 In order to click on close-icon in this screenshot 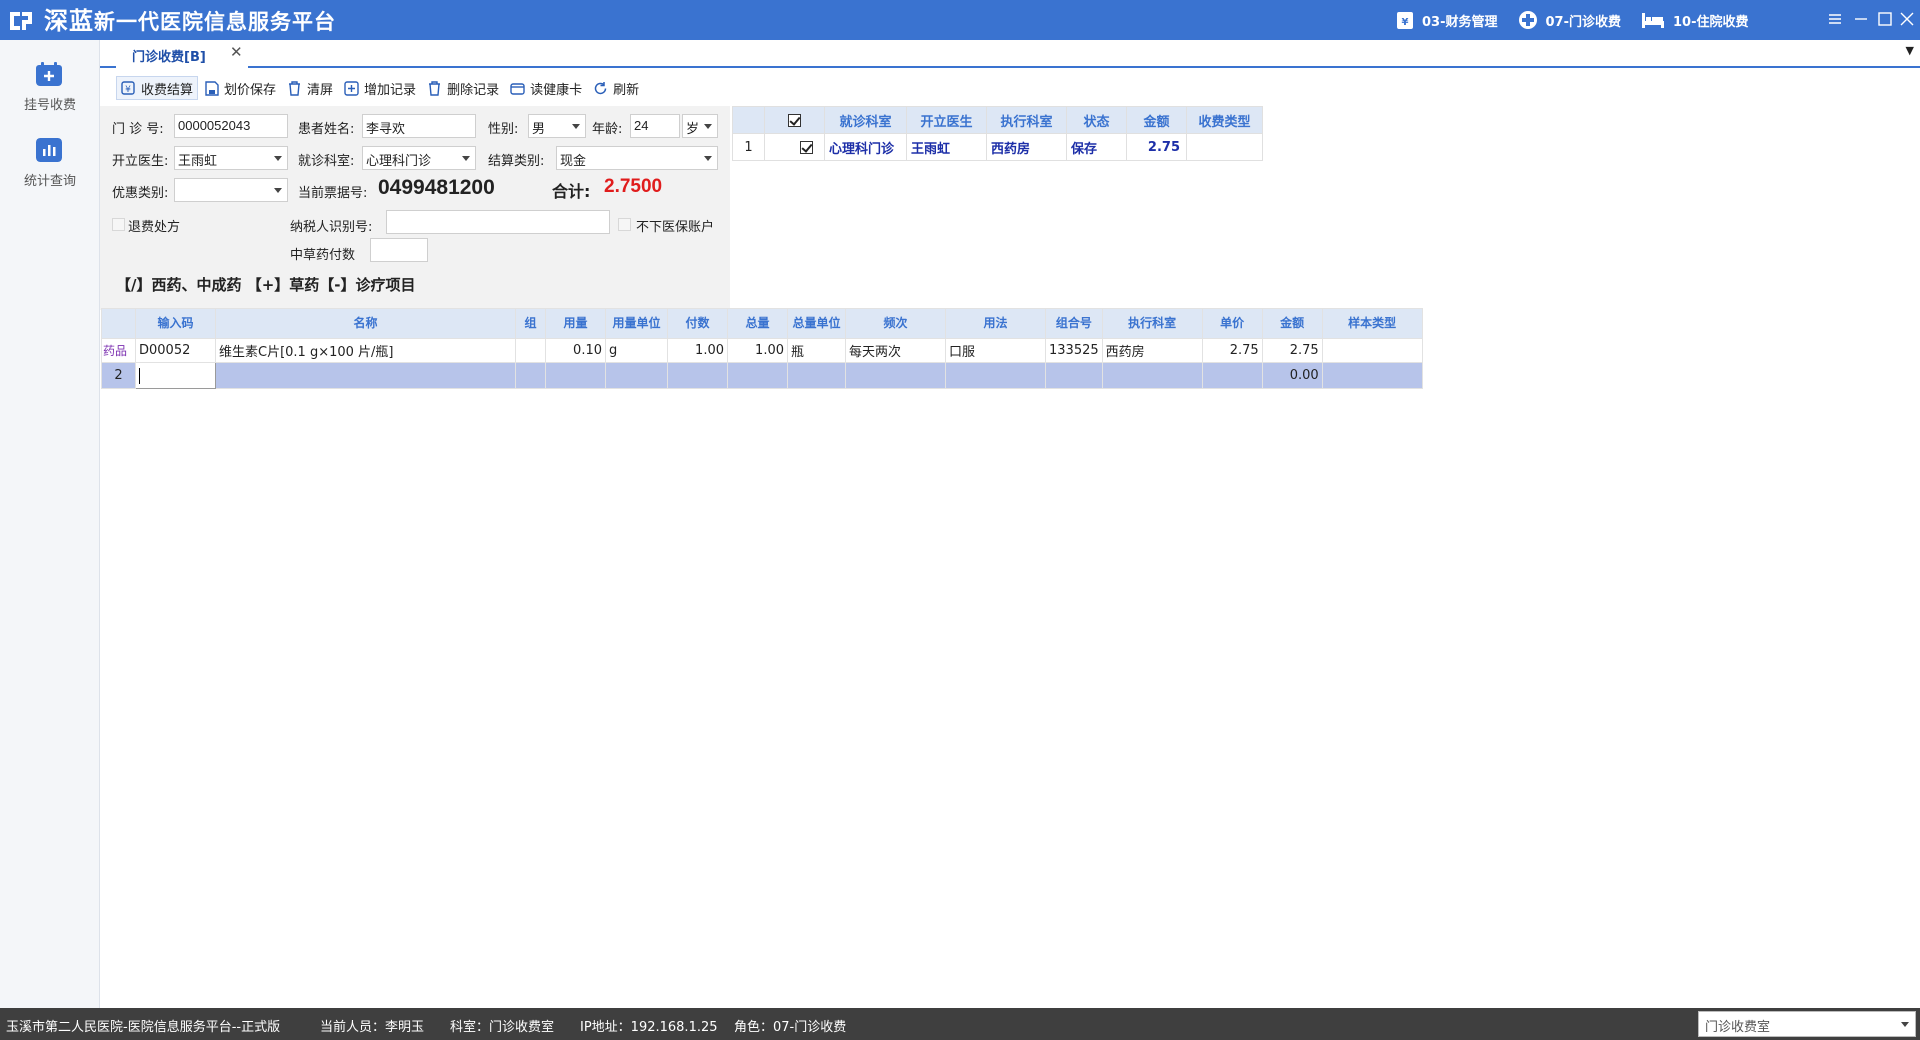, I will do `click(1907, 19)`.